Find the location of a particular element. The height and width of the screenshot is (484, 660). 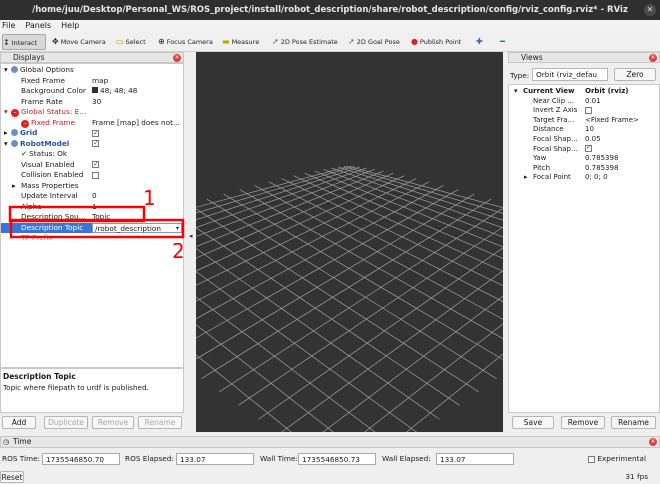

view-row-invert-z: Invert Z Axis is located at coordinates (584, 111).